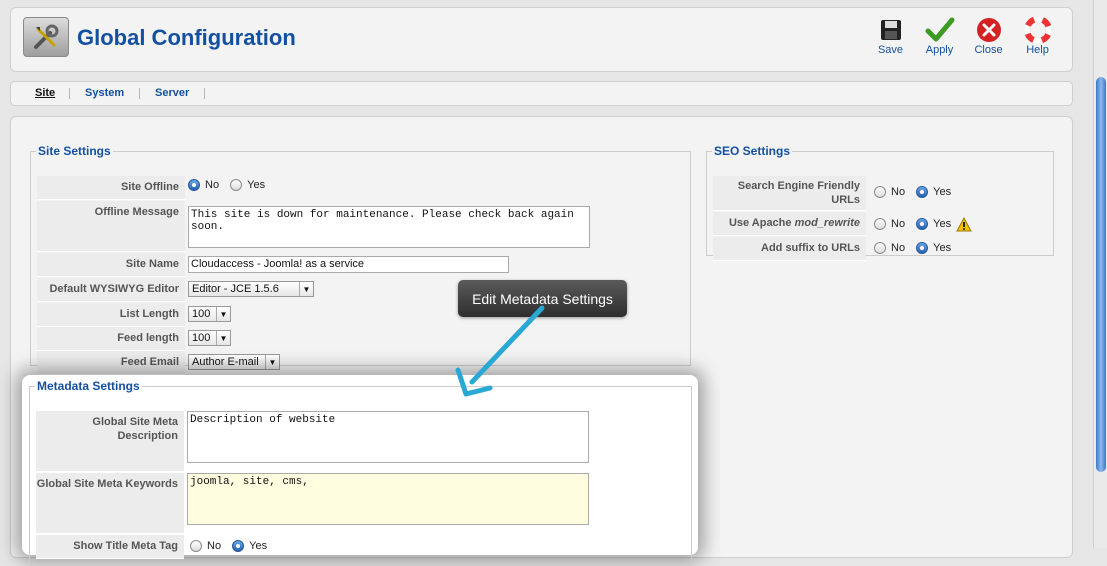 The image size is (1107, 566). What do you see at coordinates (933, 192) in the screenshot?
I see `sef-urls-yes-radio: Yes` at bounding box center [933, 192].